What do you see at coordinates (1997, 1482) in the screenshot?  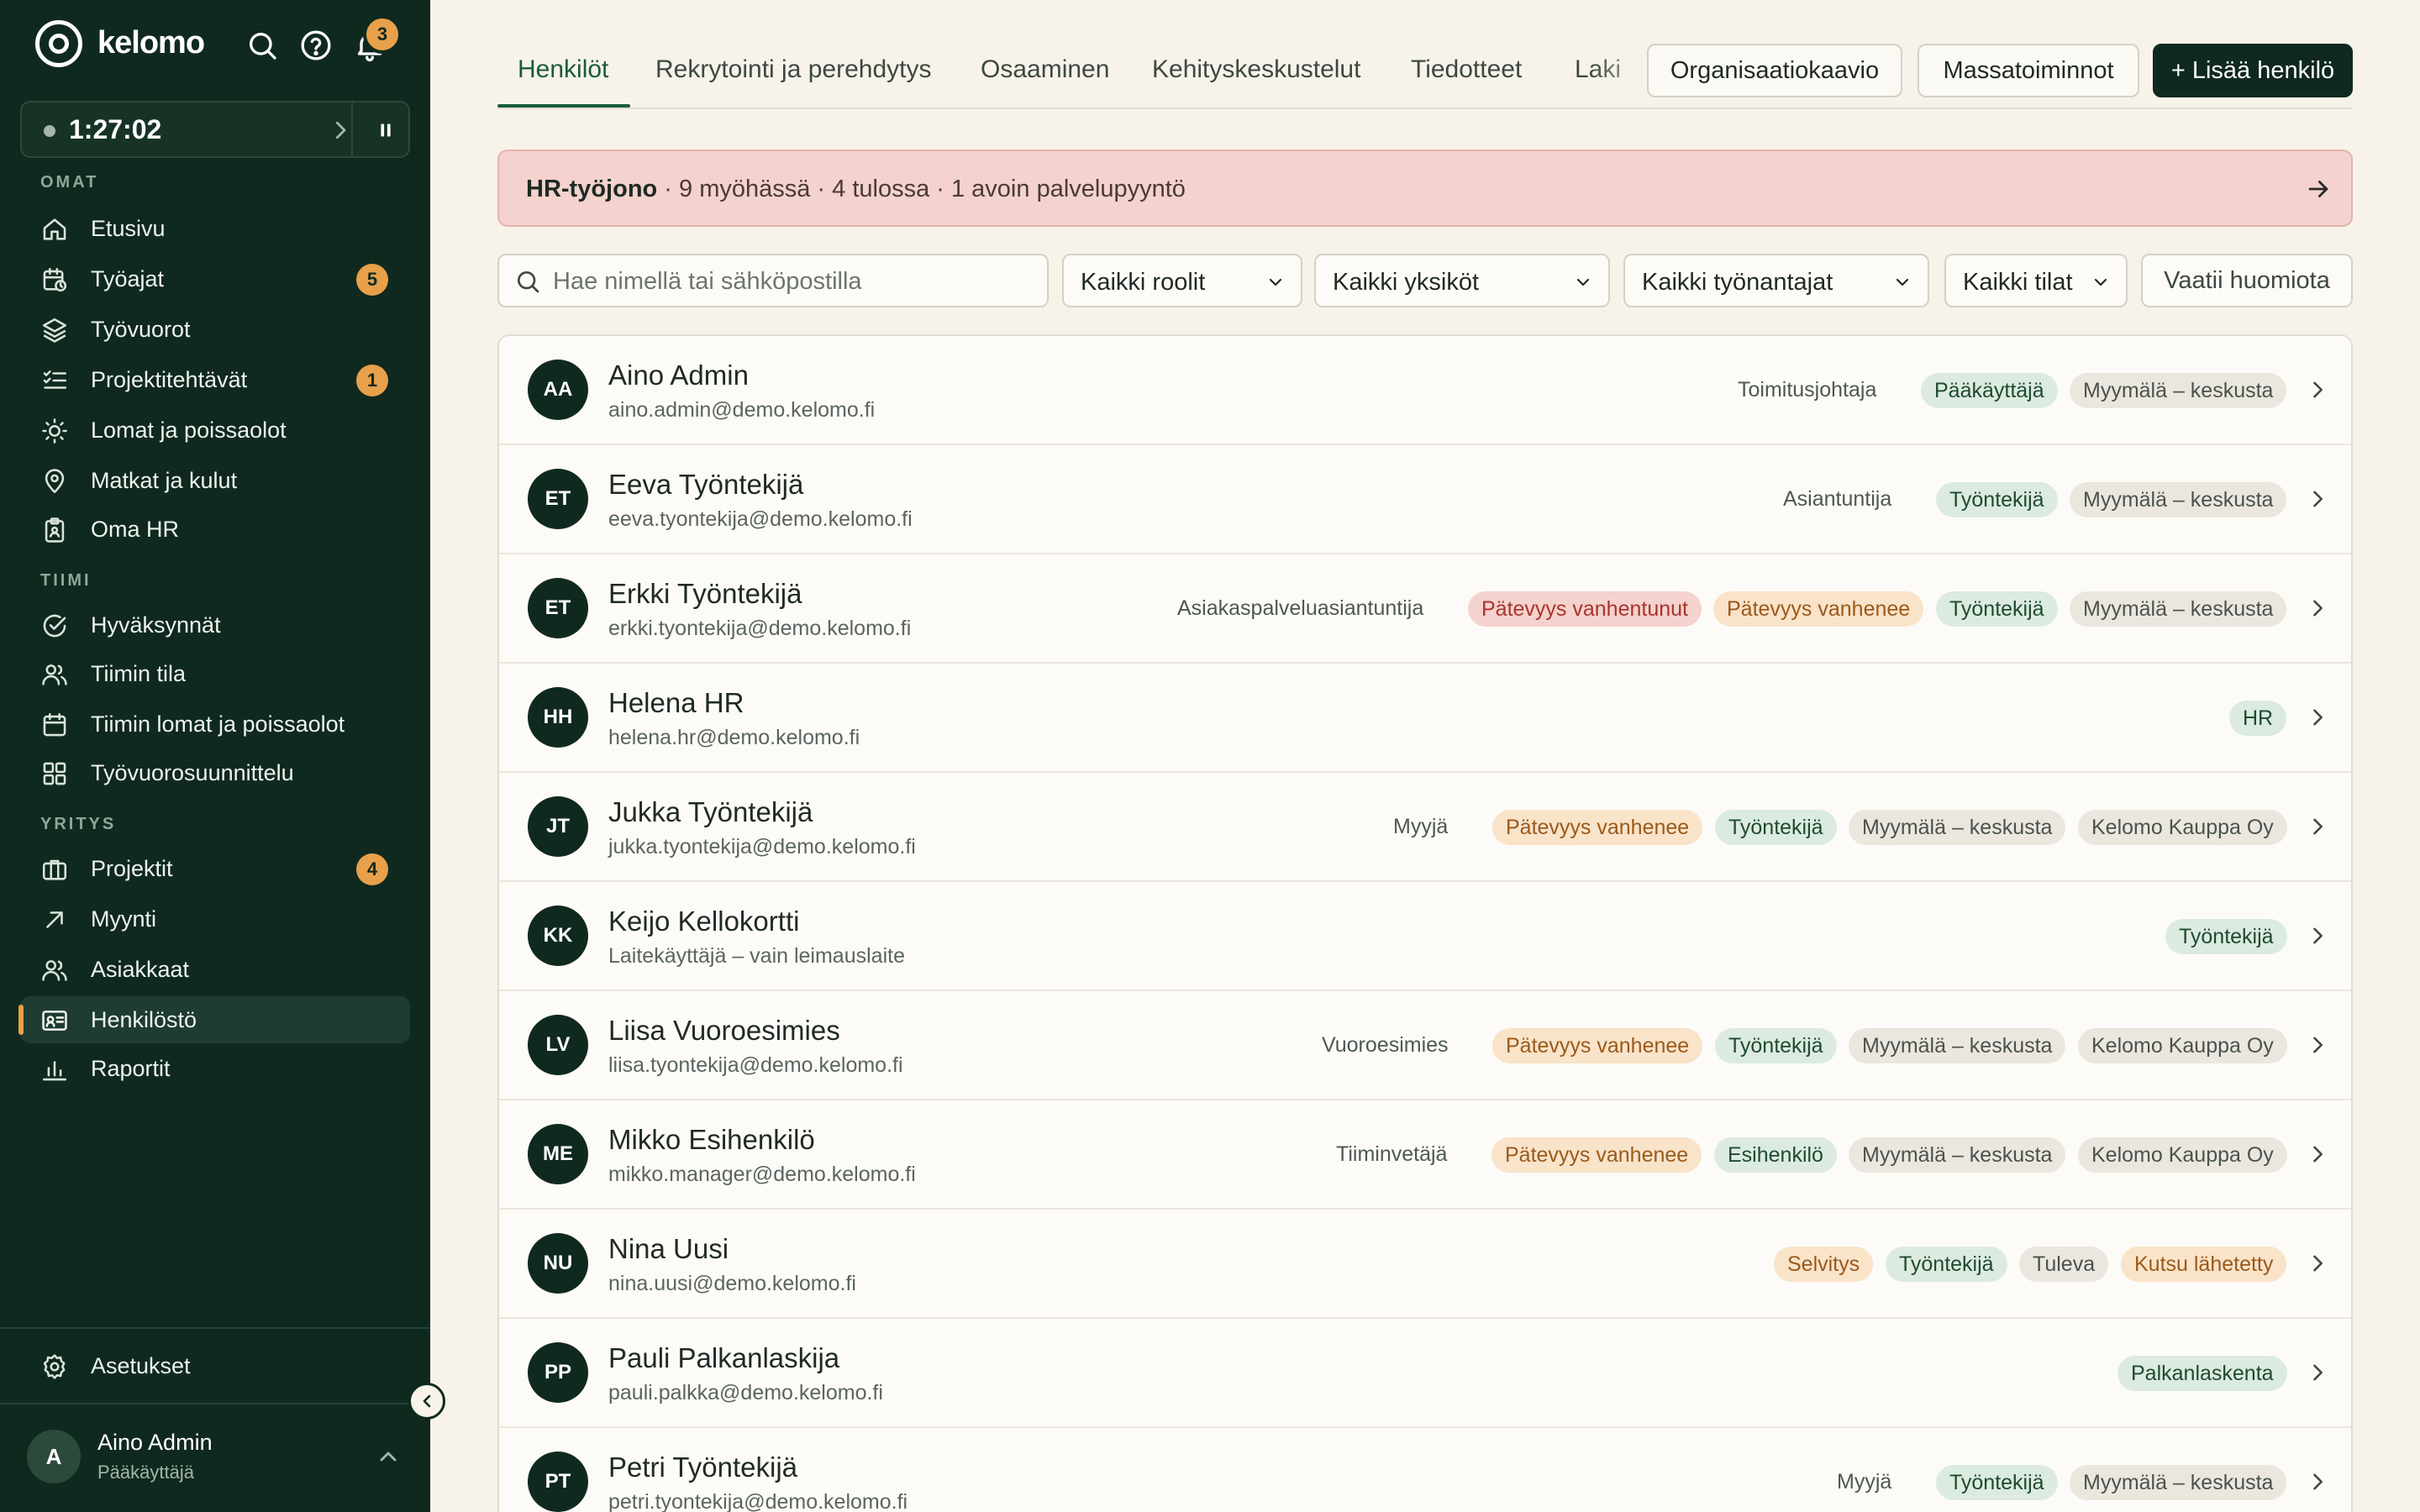 I see `status-badge: Työntekijä` at bounding box center [1997, 1482].